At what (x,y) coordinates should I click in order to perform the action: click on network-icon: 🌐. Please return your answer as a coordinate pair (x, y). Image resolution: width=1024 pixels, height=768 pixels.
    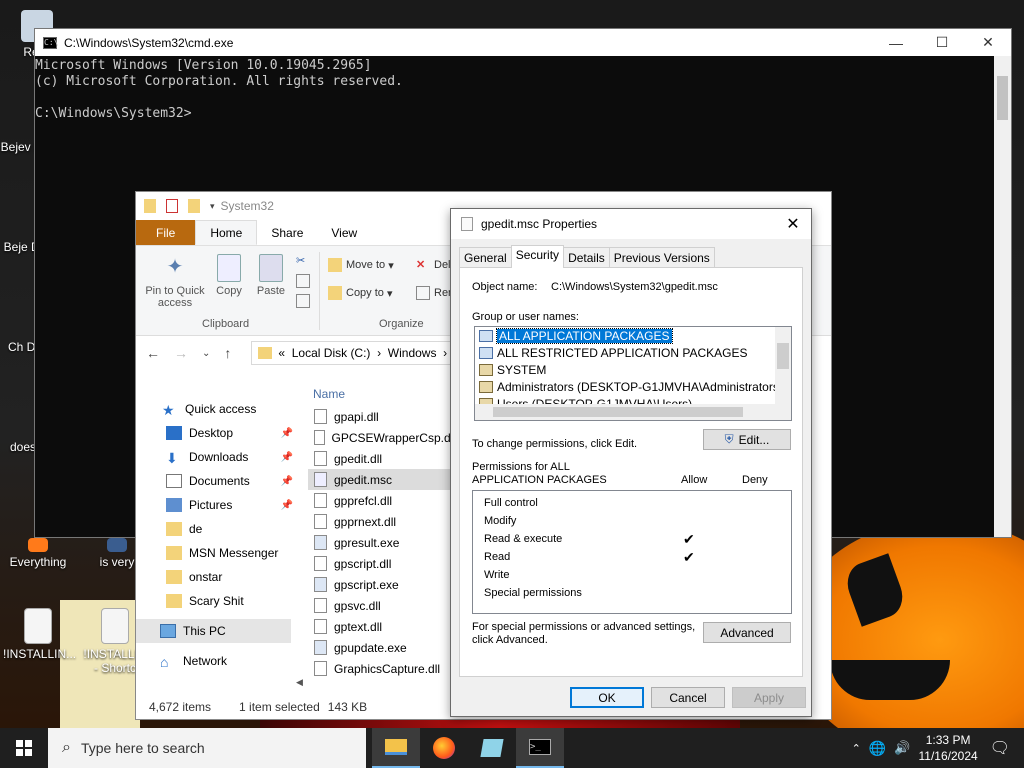
    Looking at the image, I should click on (877, 748).